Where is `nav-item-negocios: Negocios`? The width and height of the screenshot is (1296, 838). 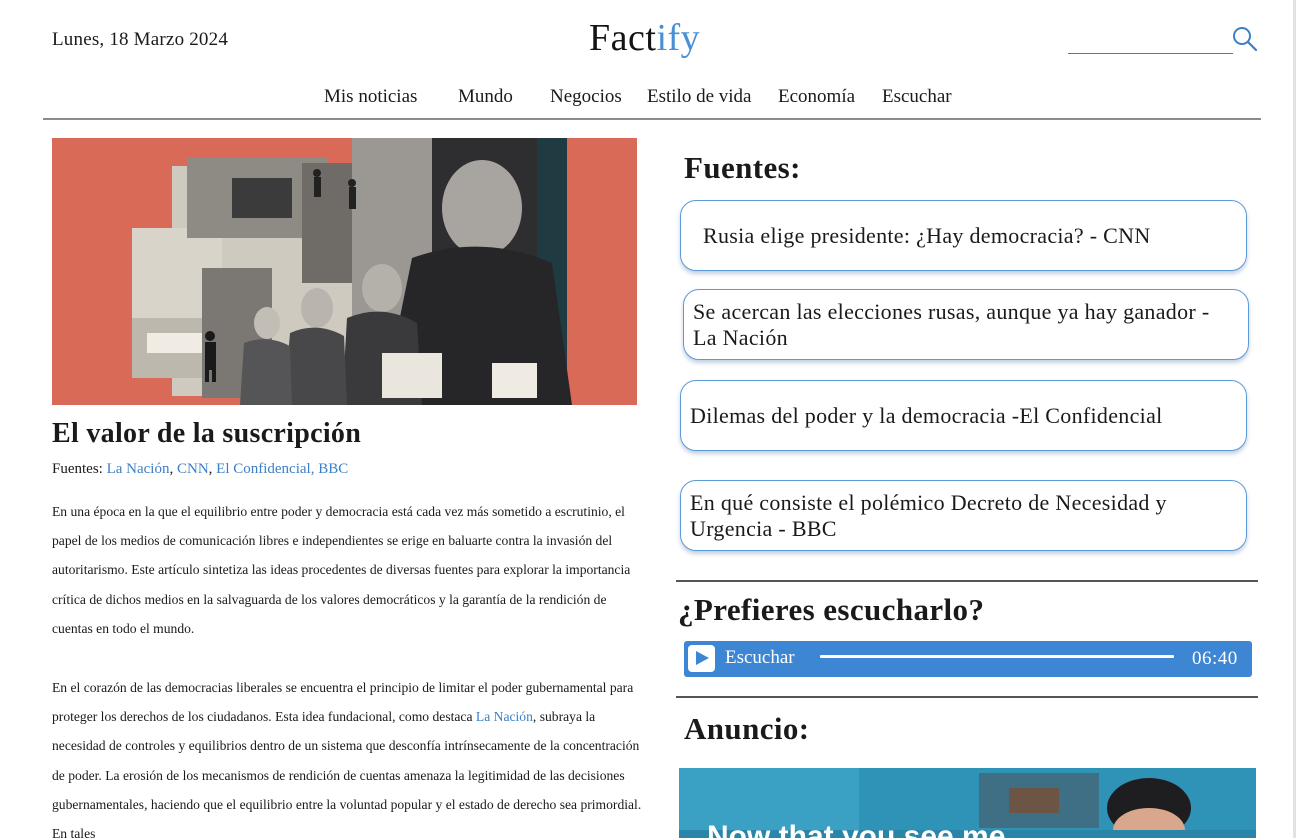
nav-item-negocios: Negocios is located at coordinates (586, 97).